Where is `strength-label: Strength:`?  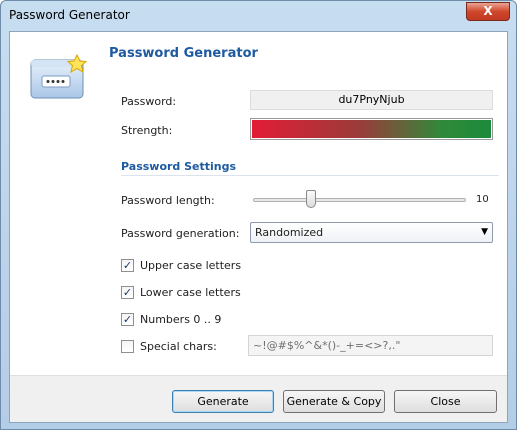
strength-label: Strength: is located at coordinates (147, 130).